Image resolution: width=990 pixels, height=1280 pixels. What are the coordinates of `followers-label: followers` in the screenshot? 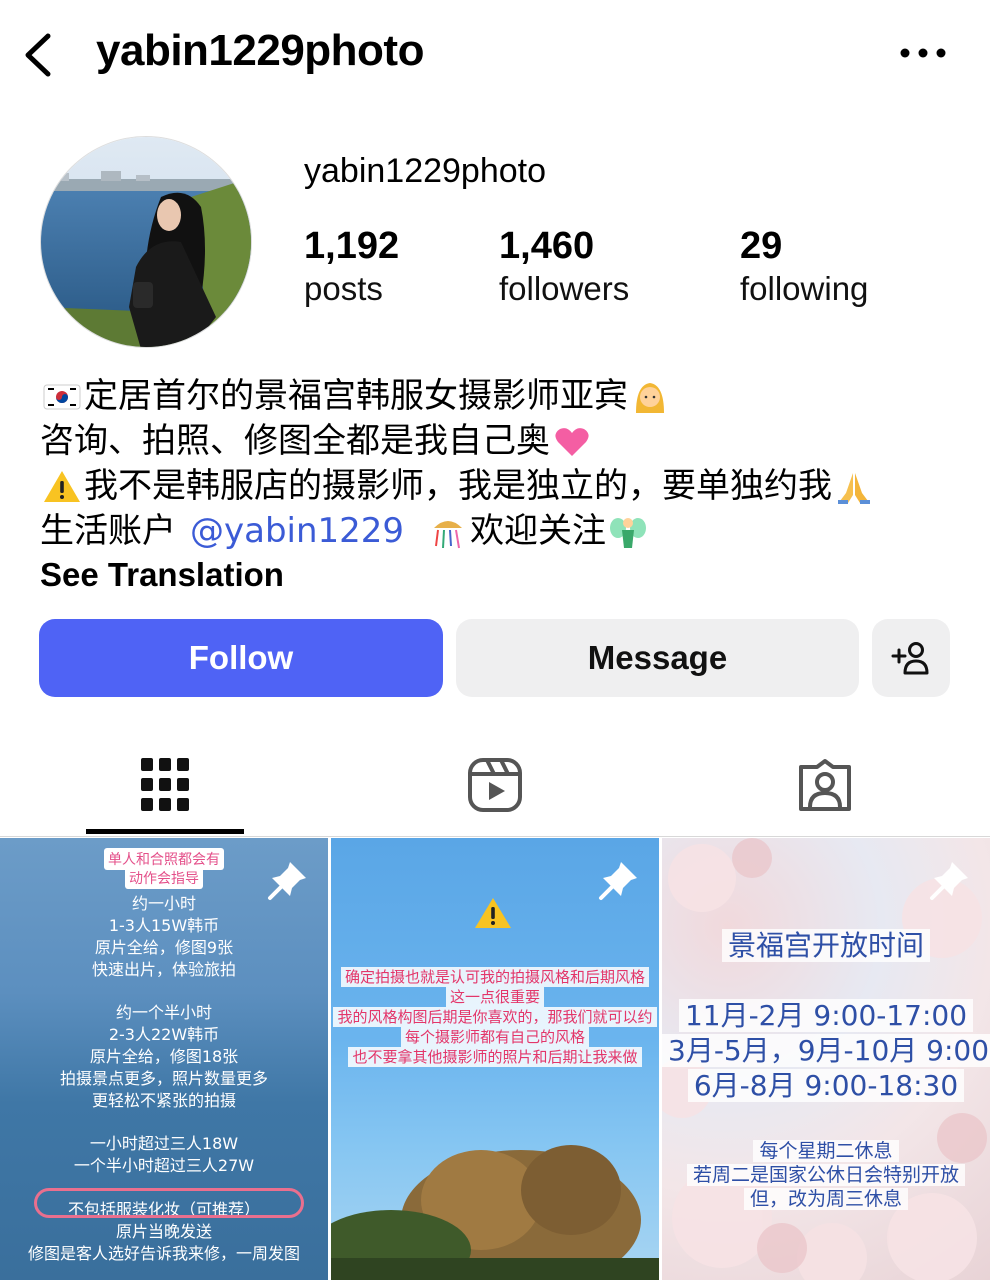 It's located at (564, 288).